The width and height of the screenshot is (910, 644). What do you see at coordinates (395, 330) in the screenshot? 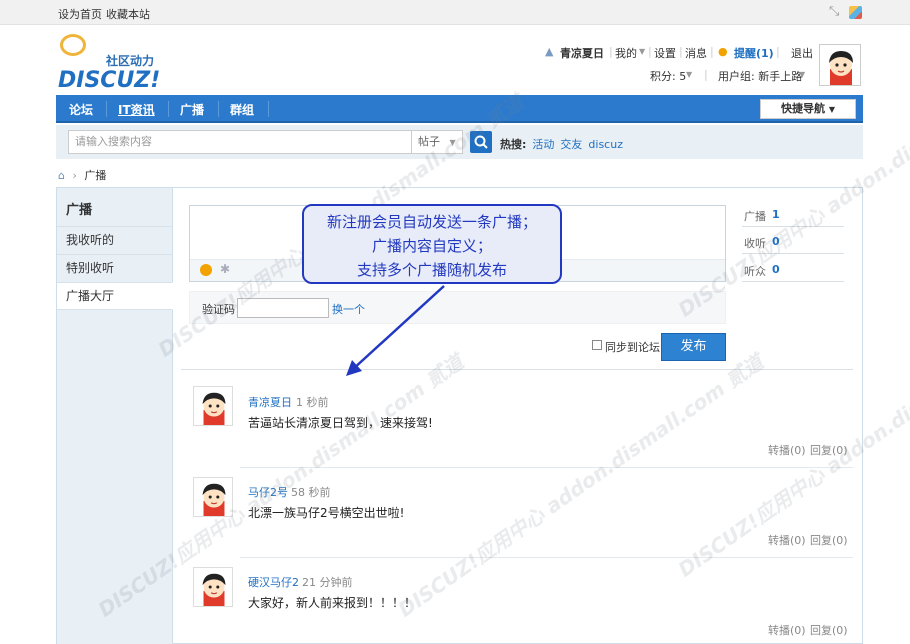
I see `annotation-arrow` at bounding box center [395, 330].